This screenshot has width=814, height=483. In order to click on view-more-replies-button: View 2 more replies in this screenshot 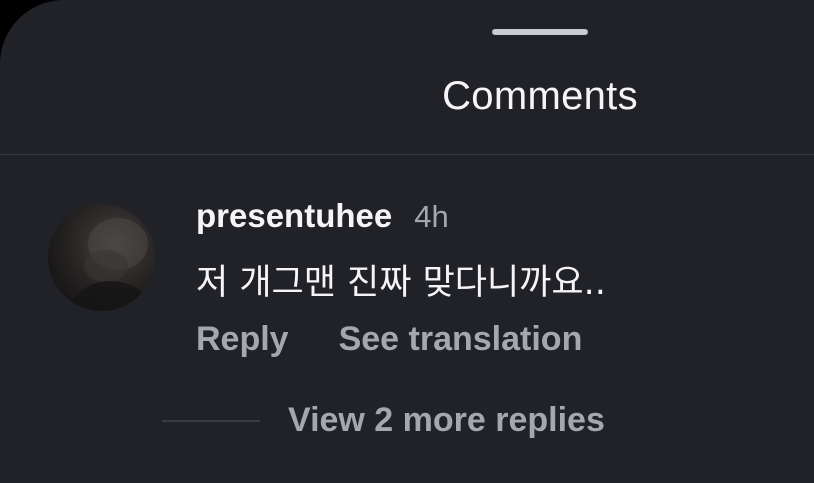, I will do `click(446, 420)`.